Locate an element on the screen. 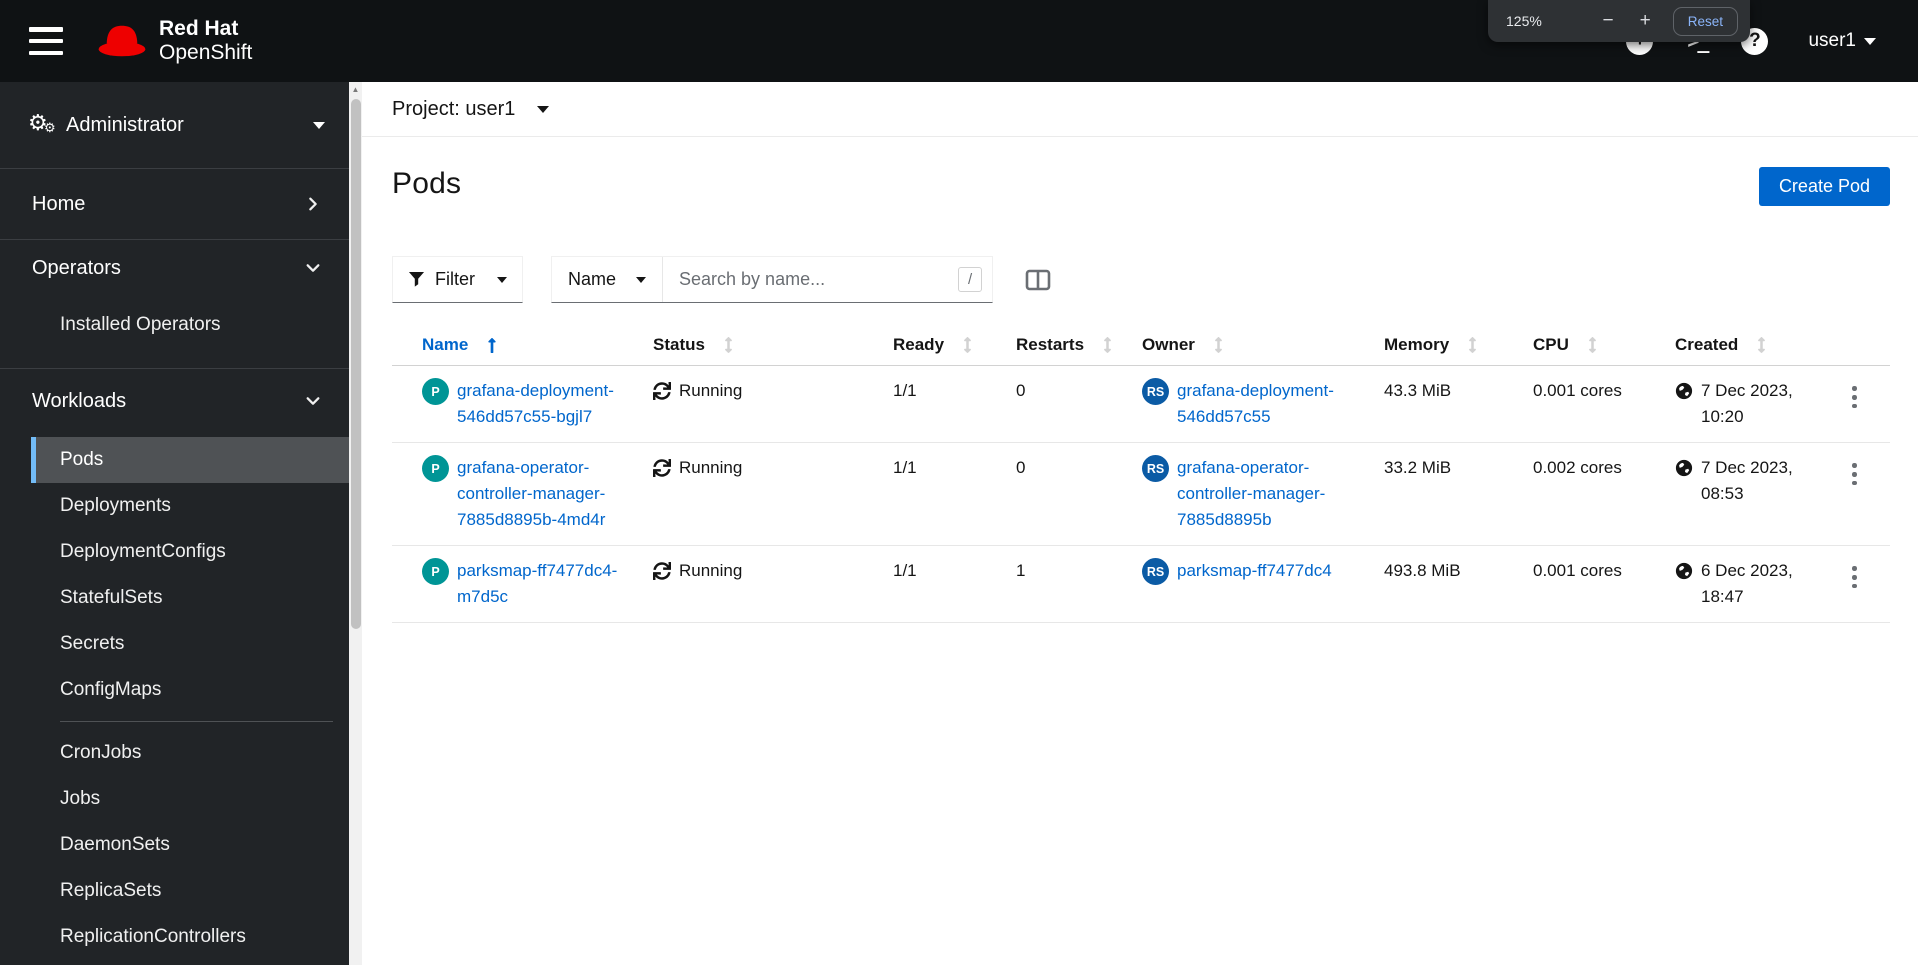 This screenshot has height=965, width=1918. column-header-cpu: CPU is located at coordinates (1588, 345).